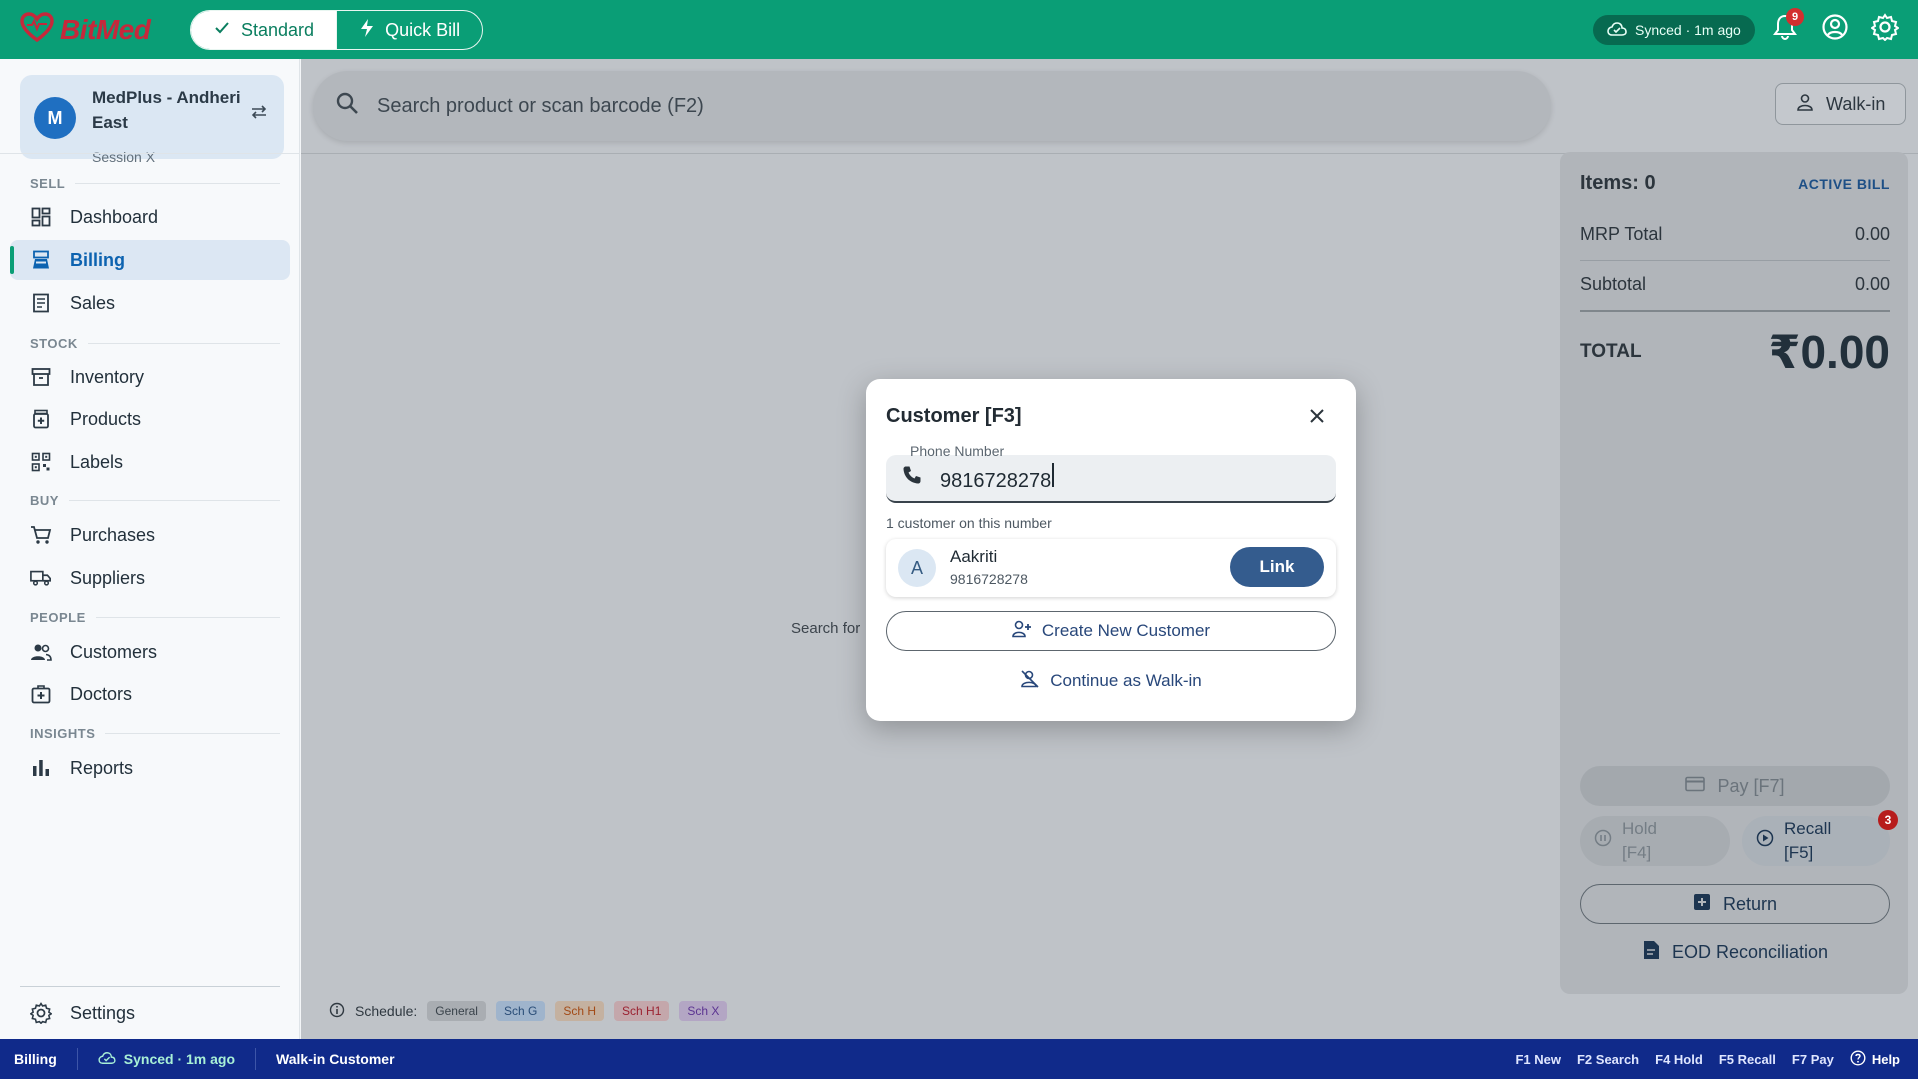 The image size is (1918, 1079). Describe the element at coordinates (222, 30) in the screenshot. I see `check-icon` at that location.